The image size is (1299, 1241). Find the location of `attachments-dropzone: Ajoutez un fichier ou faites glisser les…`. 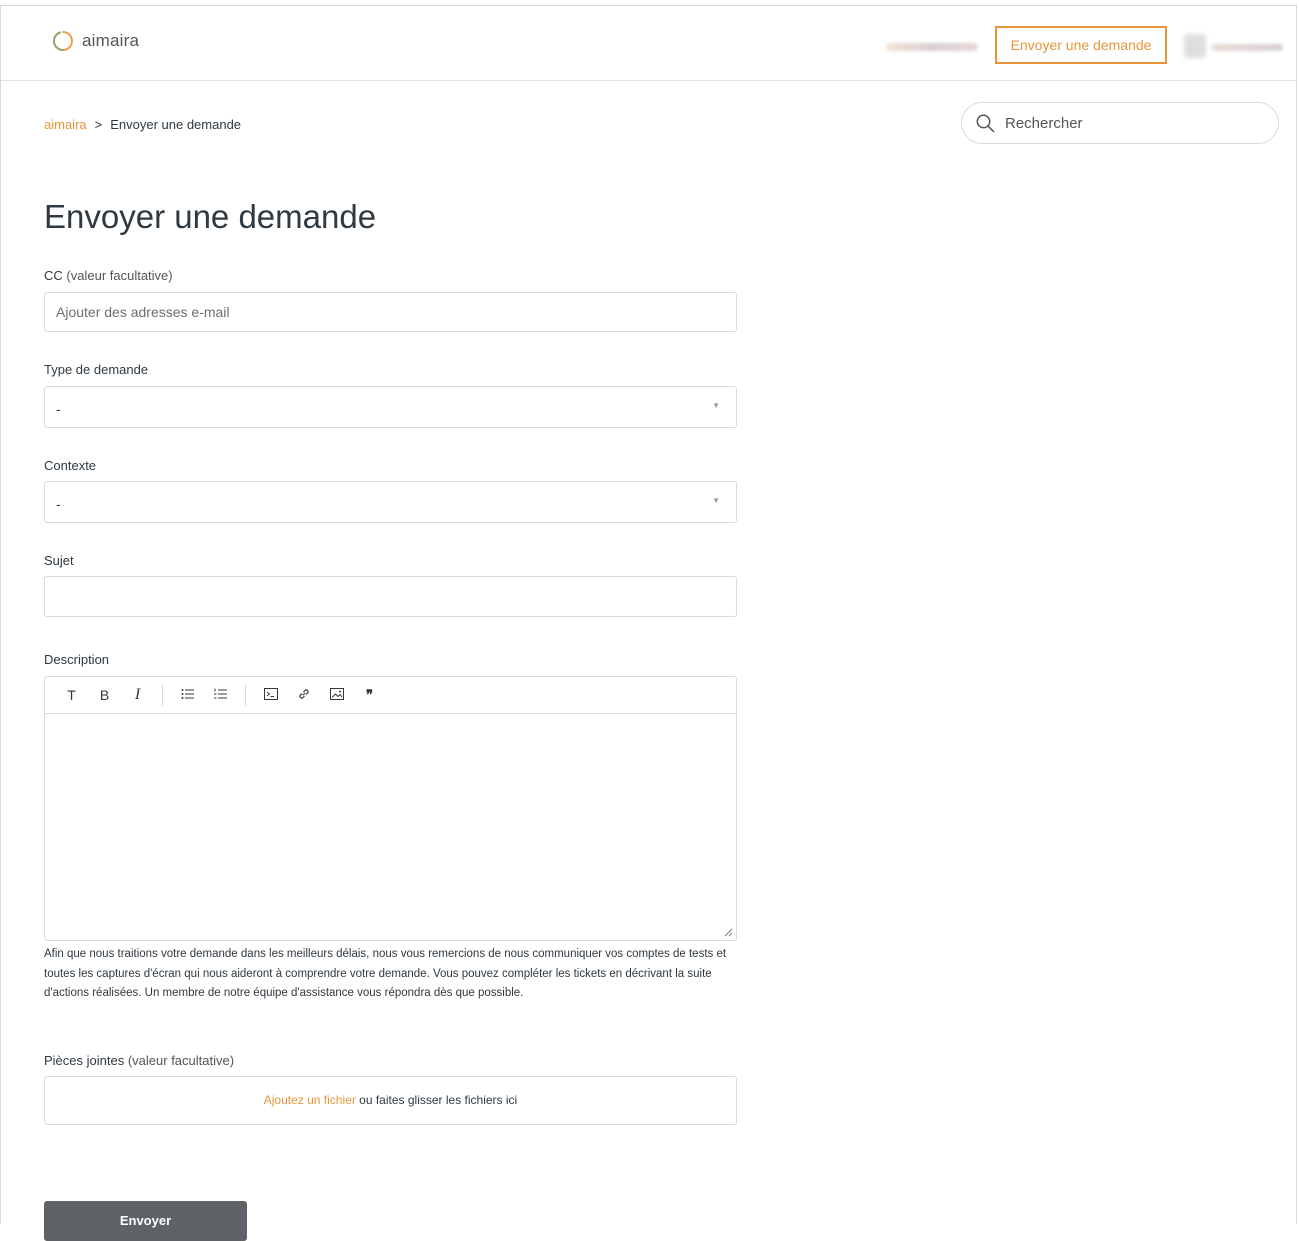

attachments-dropzone: Ajoutez un fichier ou faites glisser les… is located at coordinates (390, 1100).